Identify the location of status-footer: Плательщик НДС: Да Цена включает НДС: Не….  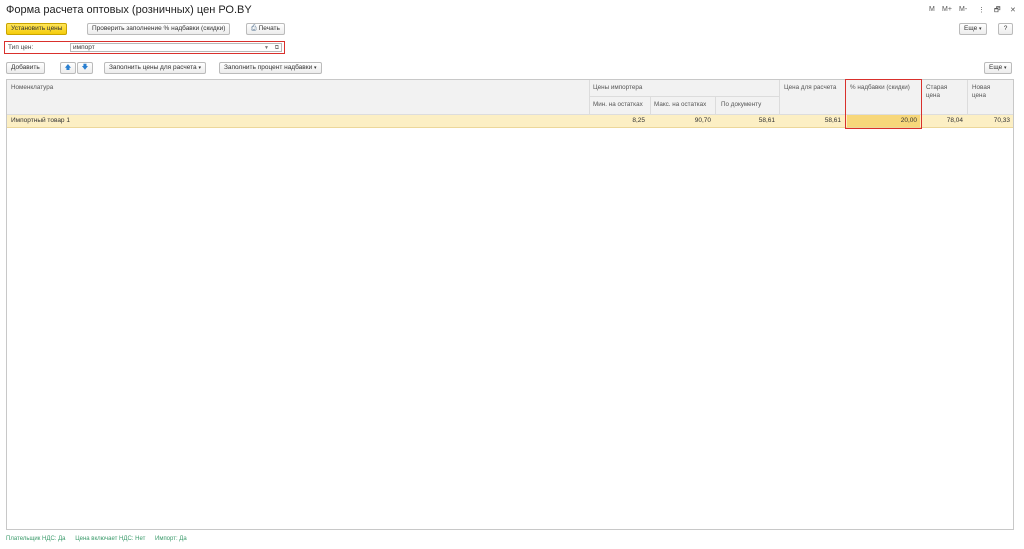
(100, 539).